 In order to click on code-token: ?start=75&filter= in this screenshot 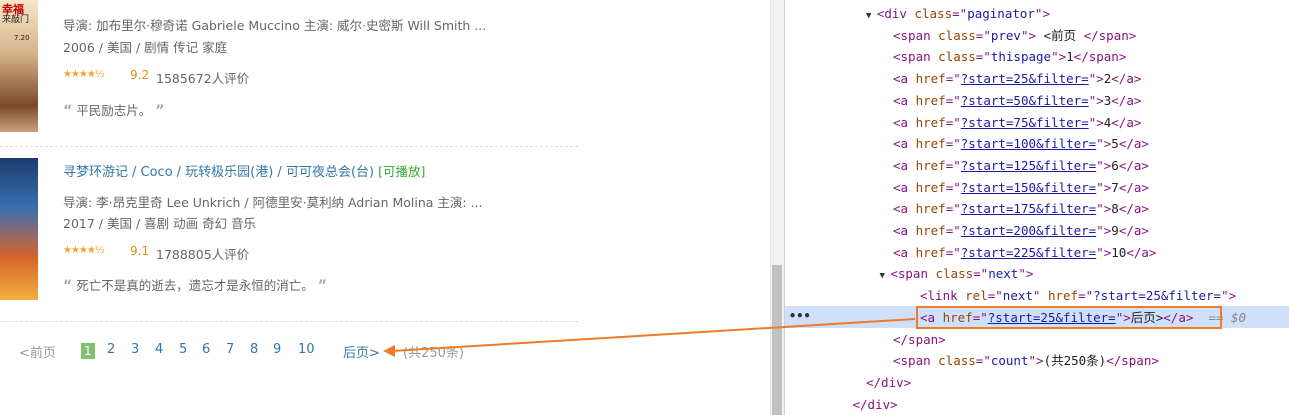, I will do `click(1024, 122)`.